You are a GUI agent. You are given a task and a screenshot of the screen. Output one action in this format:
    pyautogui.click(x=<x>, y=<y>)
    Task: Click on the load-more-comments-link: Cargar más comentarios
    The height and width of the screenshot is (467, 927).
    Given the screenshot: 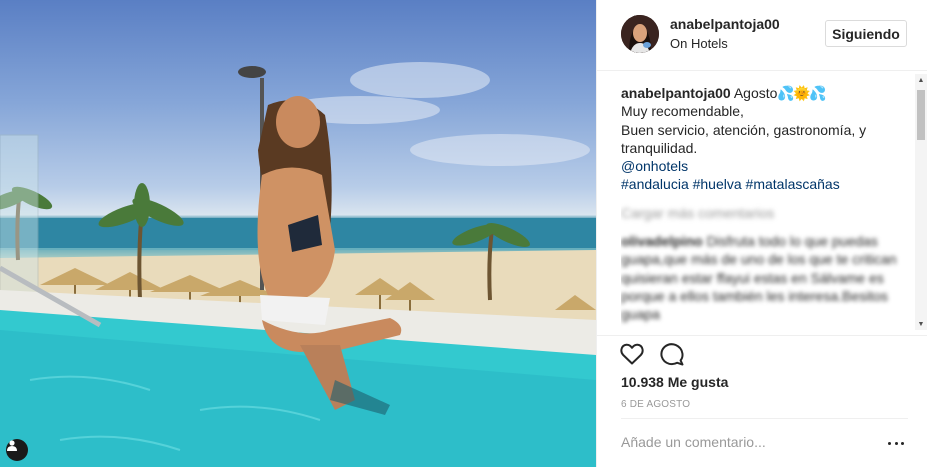 What is the action you would take?
    pyautogui.click(x=766, y=213)
    